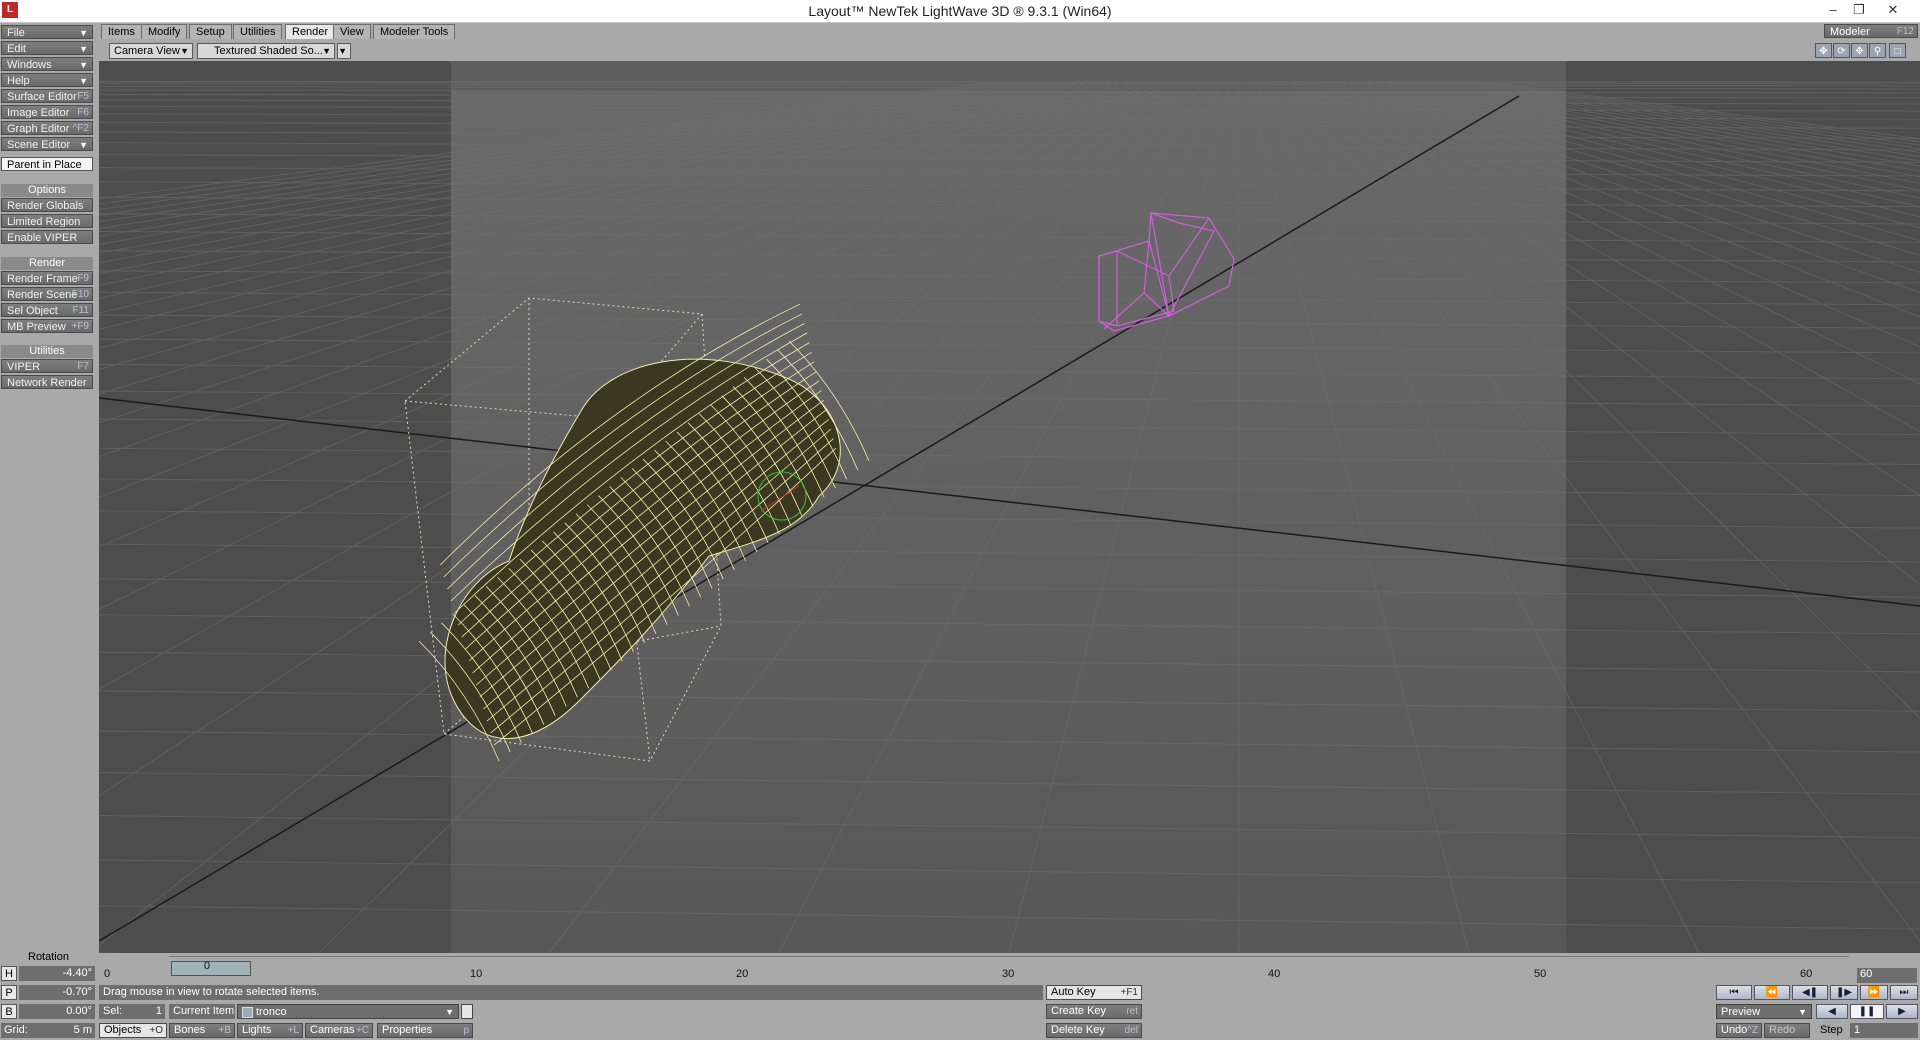  Describe the element at coordinates (47, 205) in the screenshot. I see `render-globals-button: Render Globals` at that location.